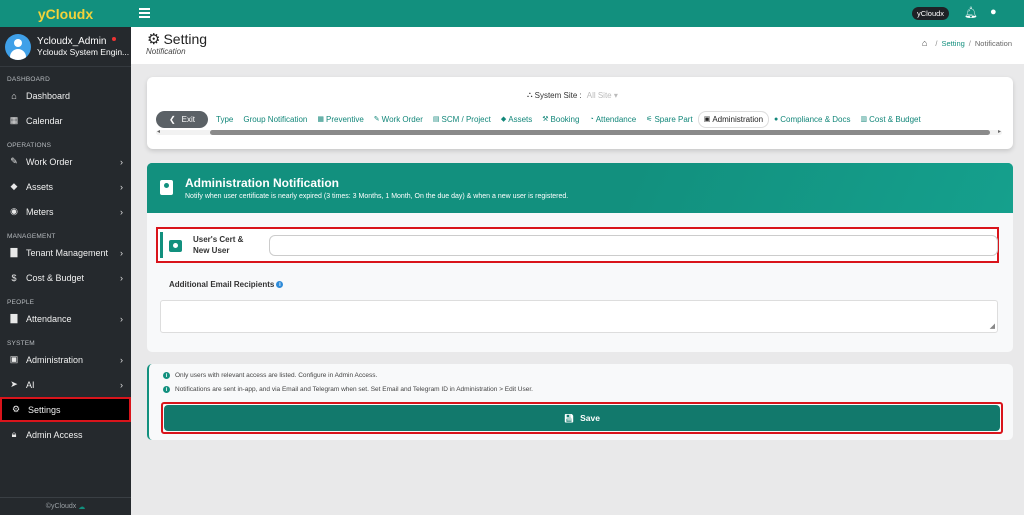 The height and width of the screenshot is (515, 1024). What do you see at coordinates (21, 343) in the screenshot?
I see `section-system: SYSTEM` at bounding box center [21, 343].